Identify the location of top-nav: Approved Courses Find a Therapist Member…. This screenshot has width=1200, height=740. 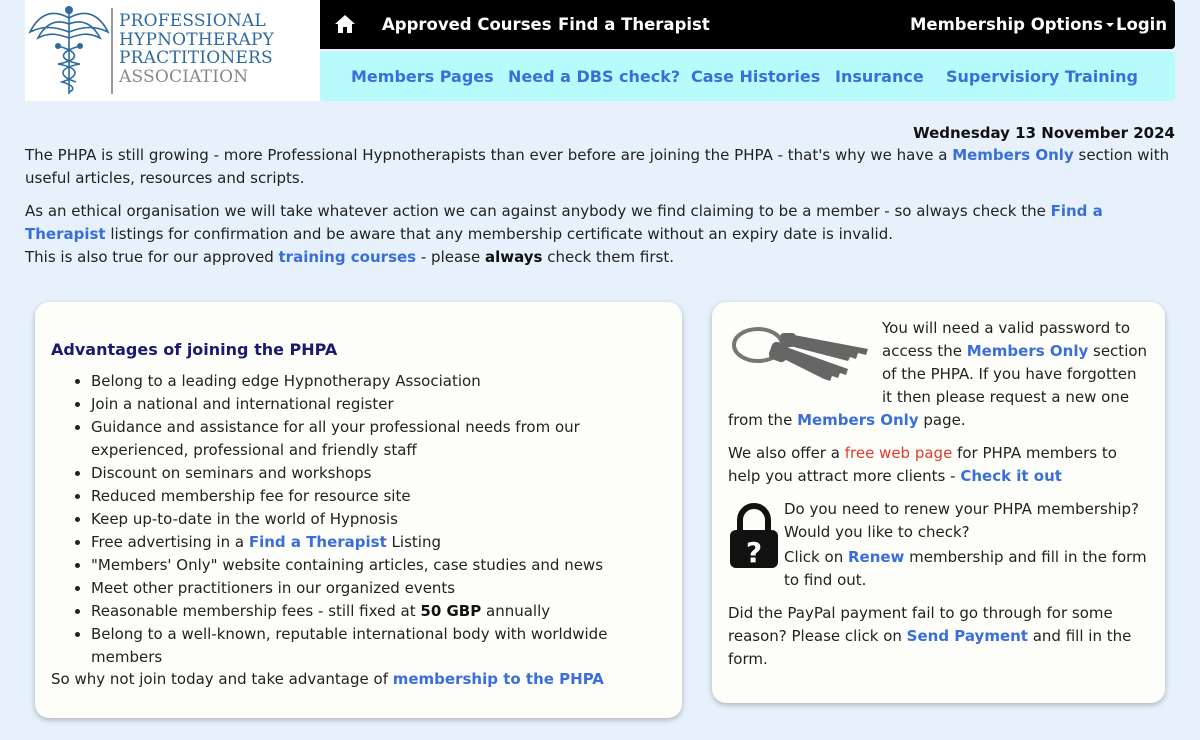
(747, 24).